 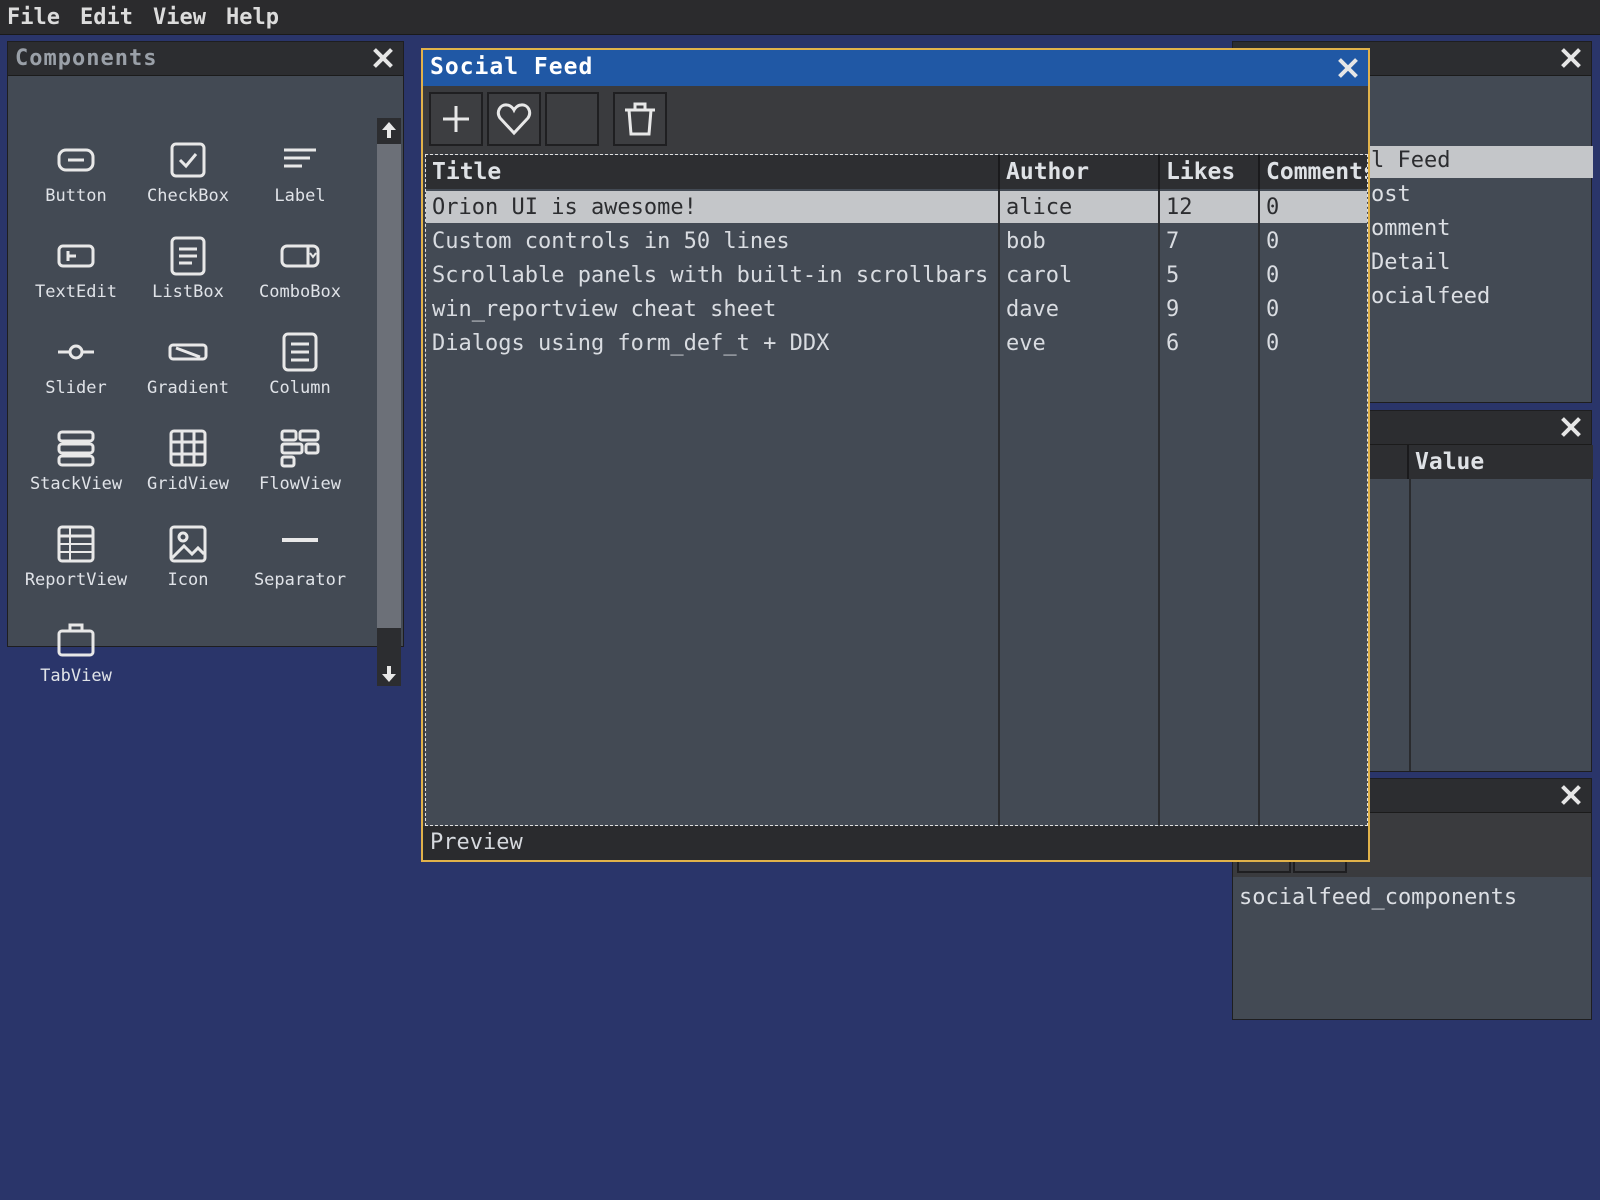 I want to click on component-reportview: ReportView, so click(x=76, y=557).